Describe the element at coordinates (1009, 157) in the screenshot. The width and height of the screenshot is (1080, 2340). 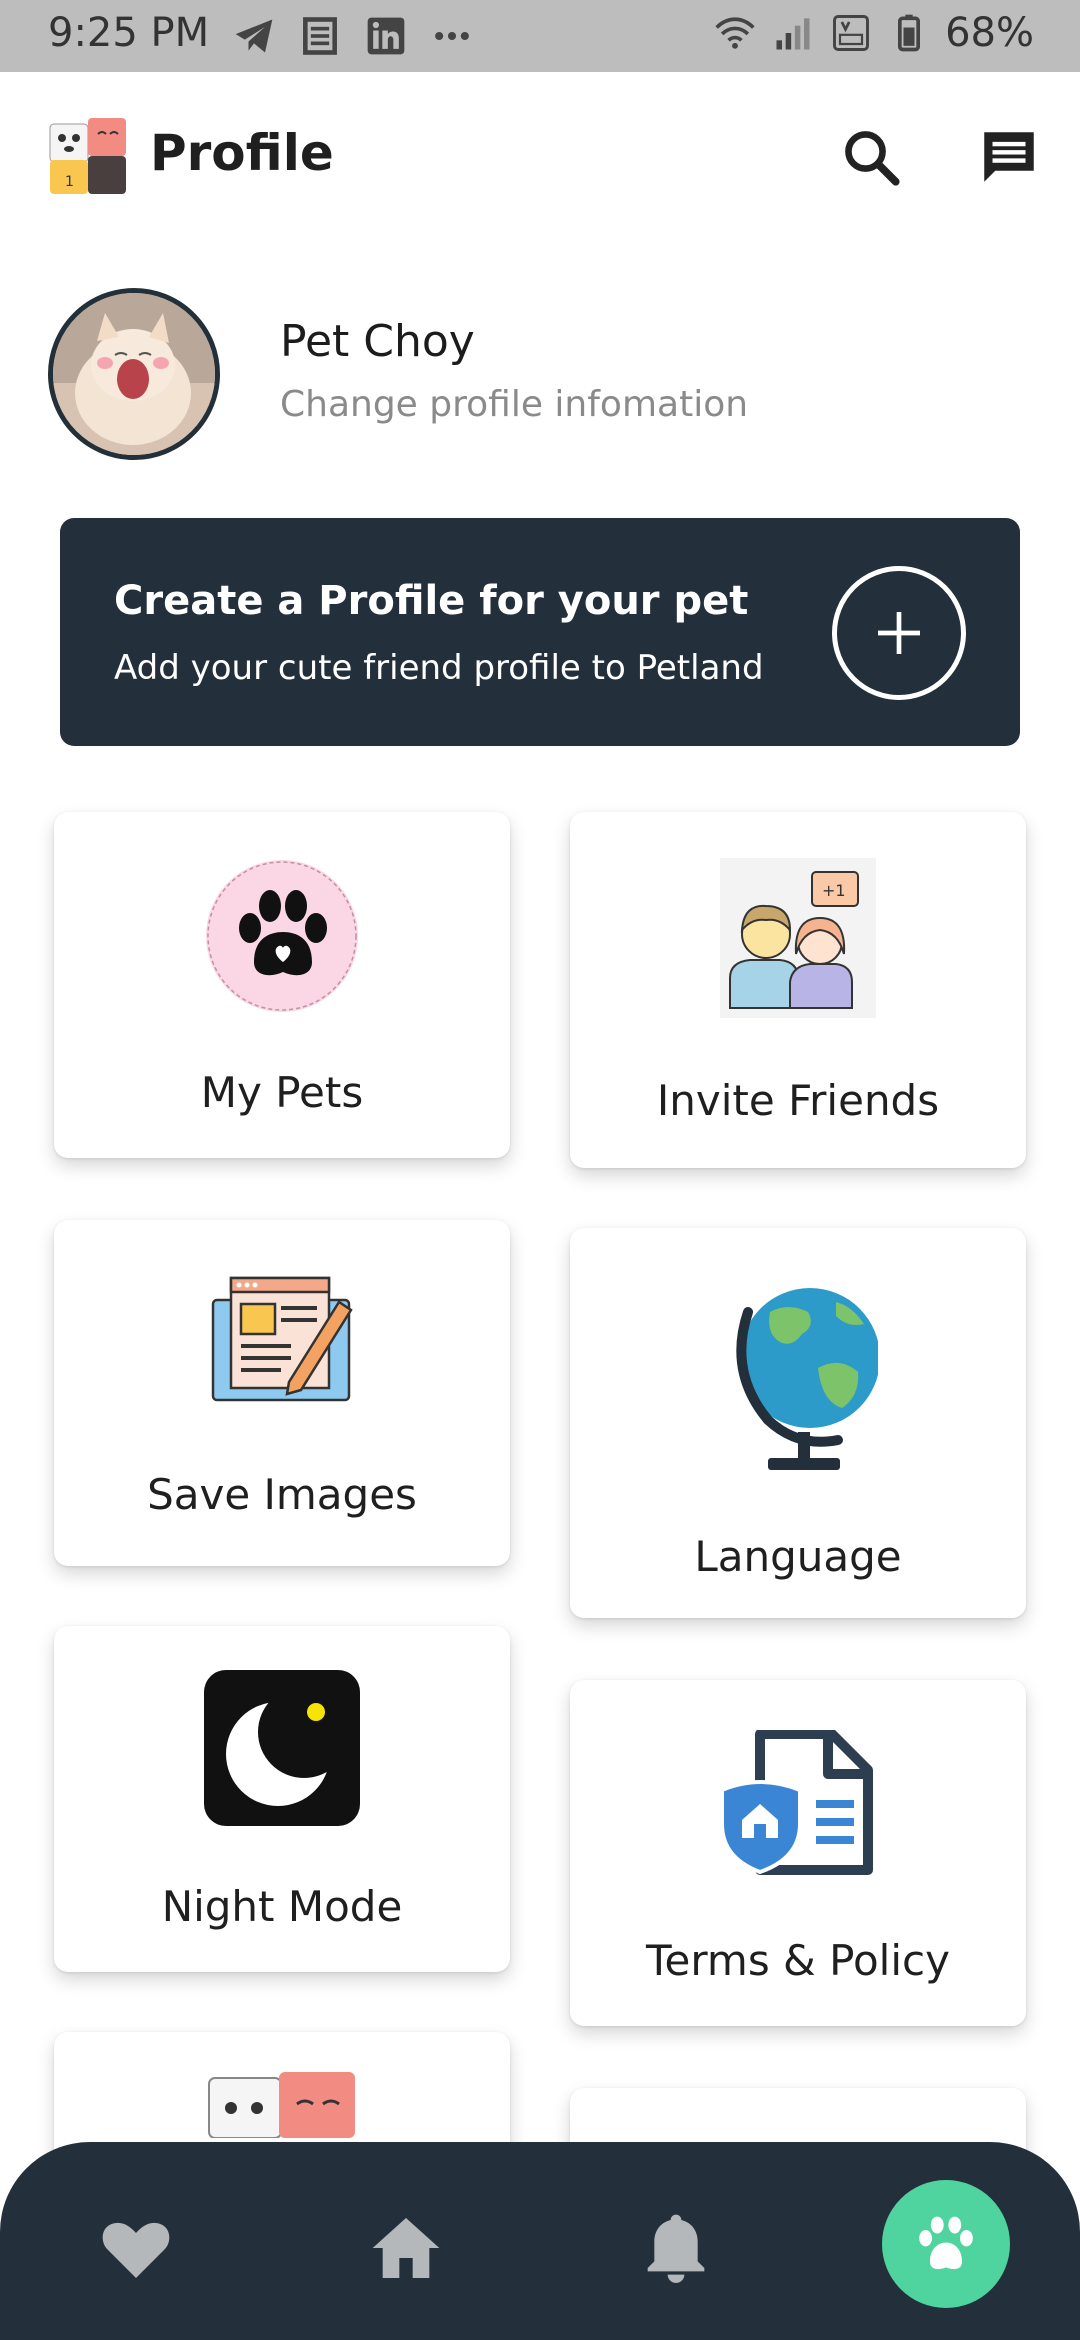
I see `chat-icon` at that location.